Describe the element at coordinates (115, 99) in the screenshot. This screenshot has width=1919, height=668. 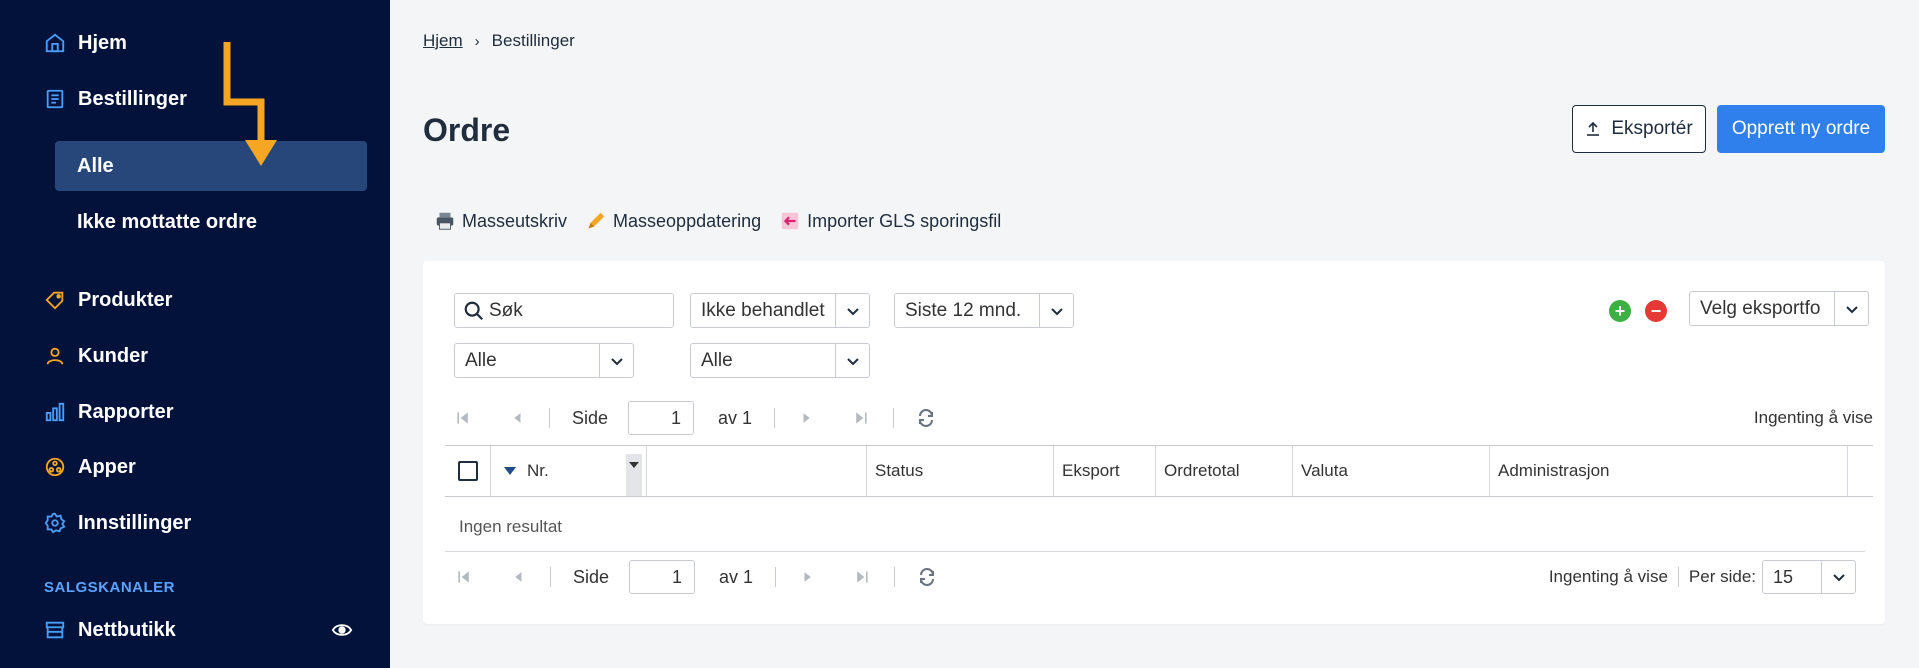
I see `sidebar-item-bestillinger: Bestillinger` at that location.